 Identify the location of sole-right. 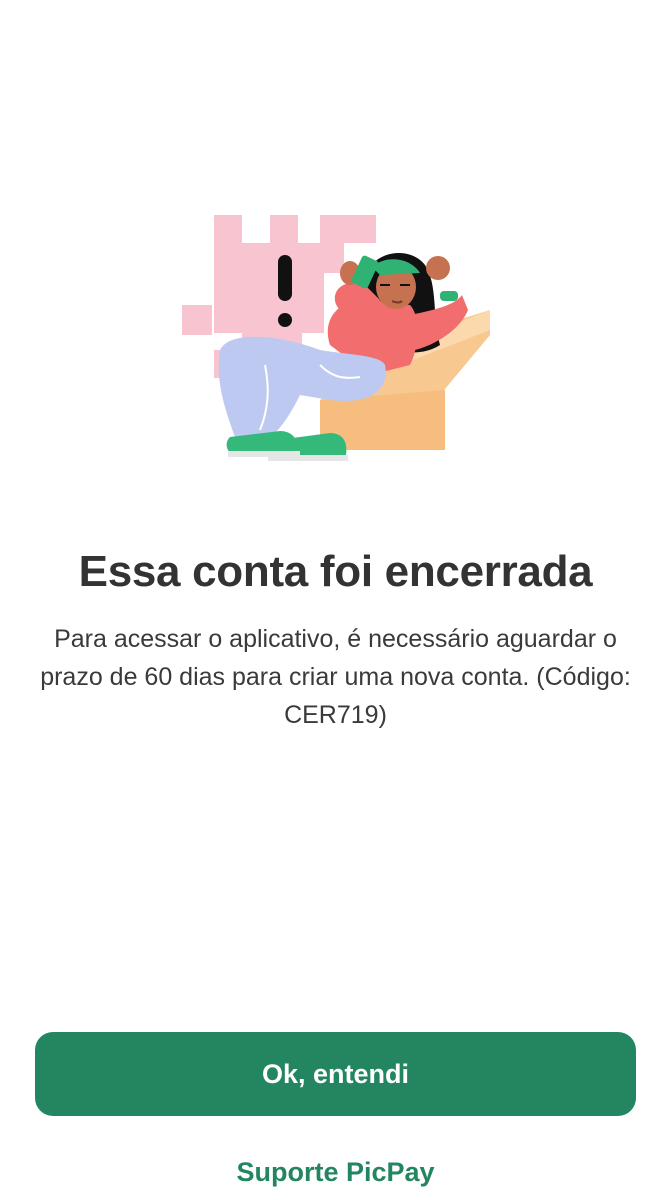
(308, 458).